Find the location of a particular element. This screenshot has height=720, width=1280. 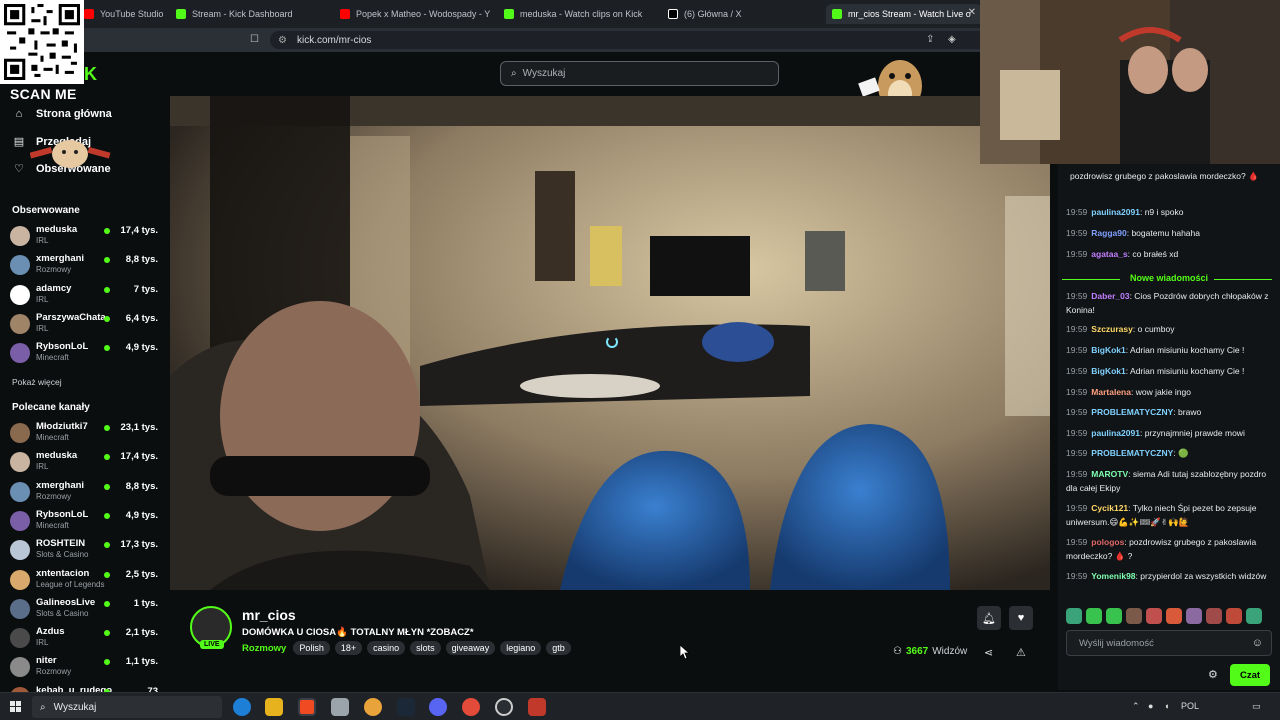

streamer-name: mr_cios is located at coordinates (269, 615).